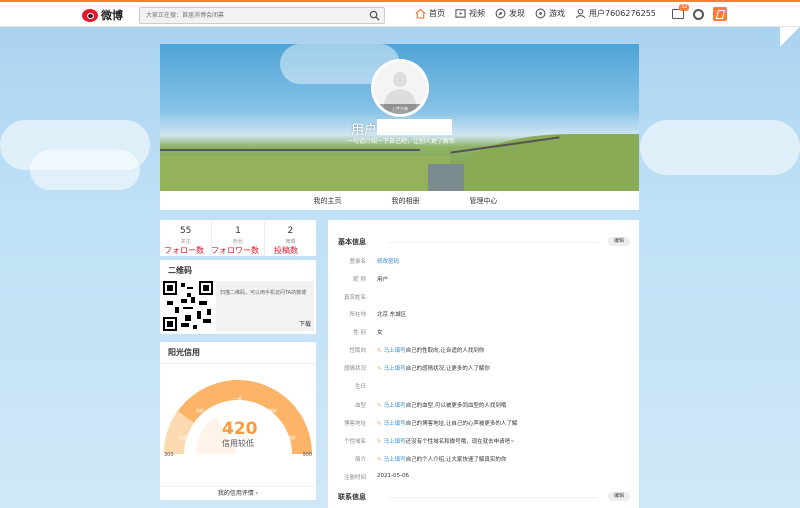 This screenshot has width=800, height=508. Describe the element at coordinates (483, 334) in the screenshot. I see `info-row: 性 别女` at that location.